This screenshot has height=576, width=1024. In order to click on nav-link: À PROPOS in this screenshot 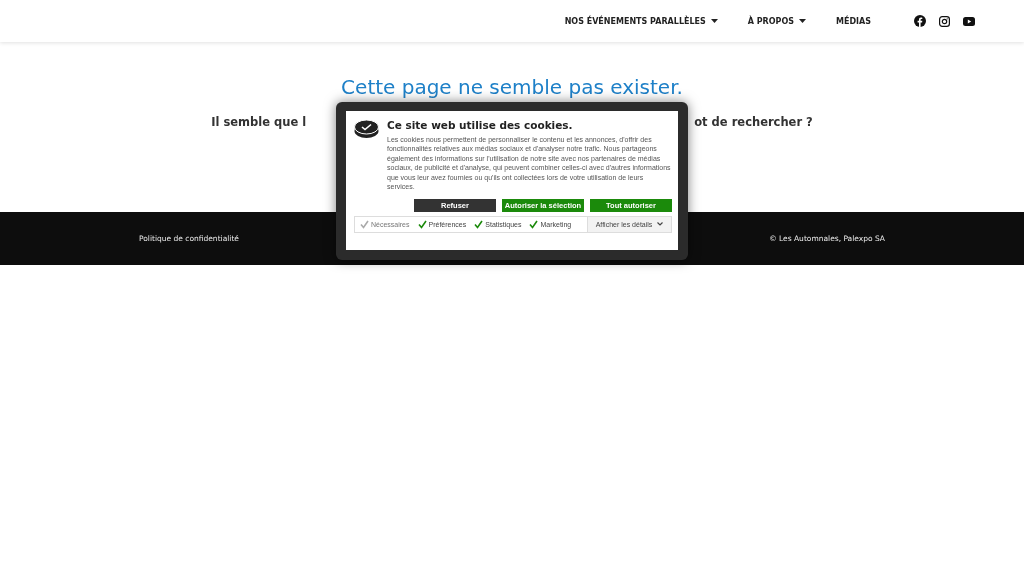, I will do `click(776, 21)`.